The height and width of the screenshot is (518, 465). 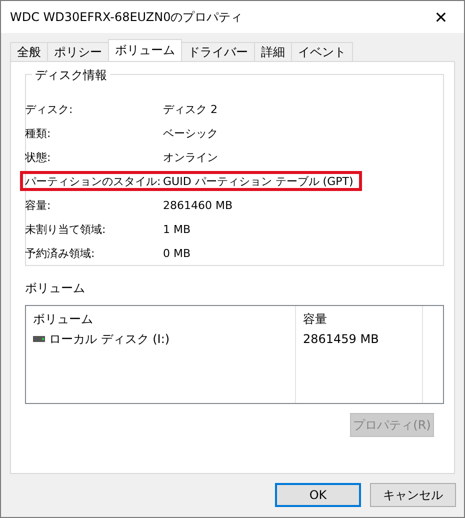 I want to click on tab: イベント, so click(x=322, y=51).